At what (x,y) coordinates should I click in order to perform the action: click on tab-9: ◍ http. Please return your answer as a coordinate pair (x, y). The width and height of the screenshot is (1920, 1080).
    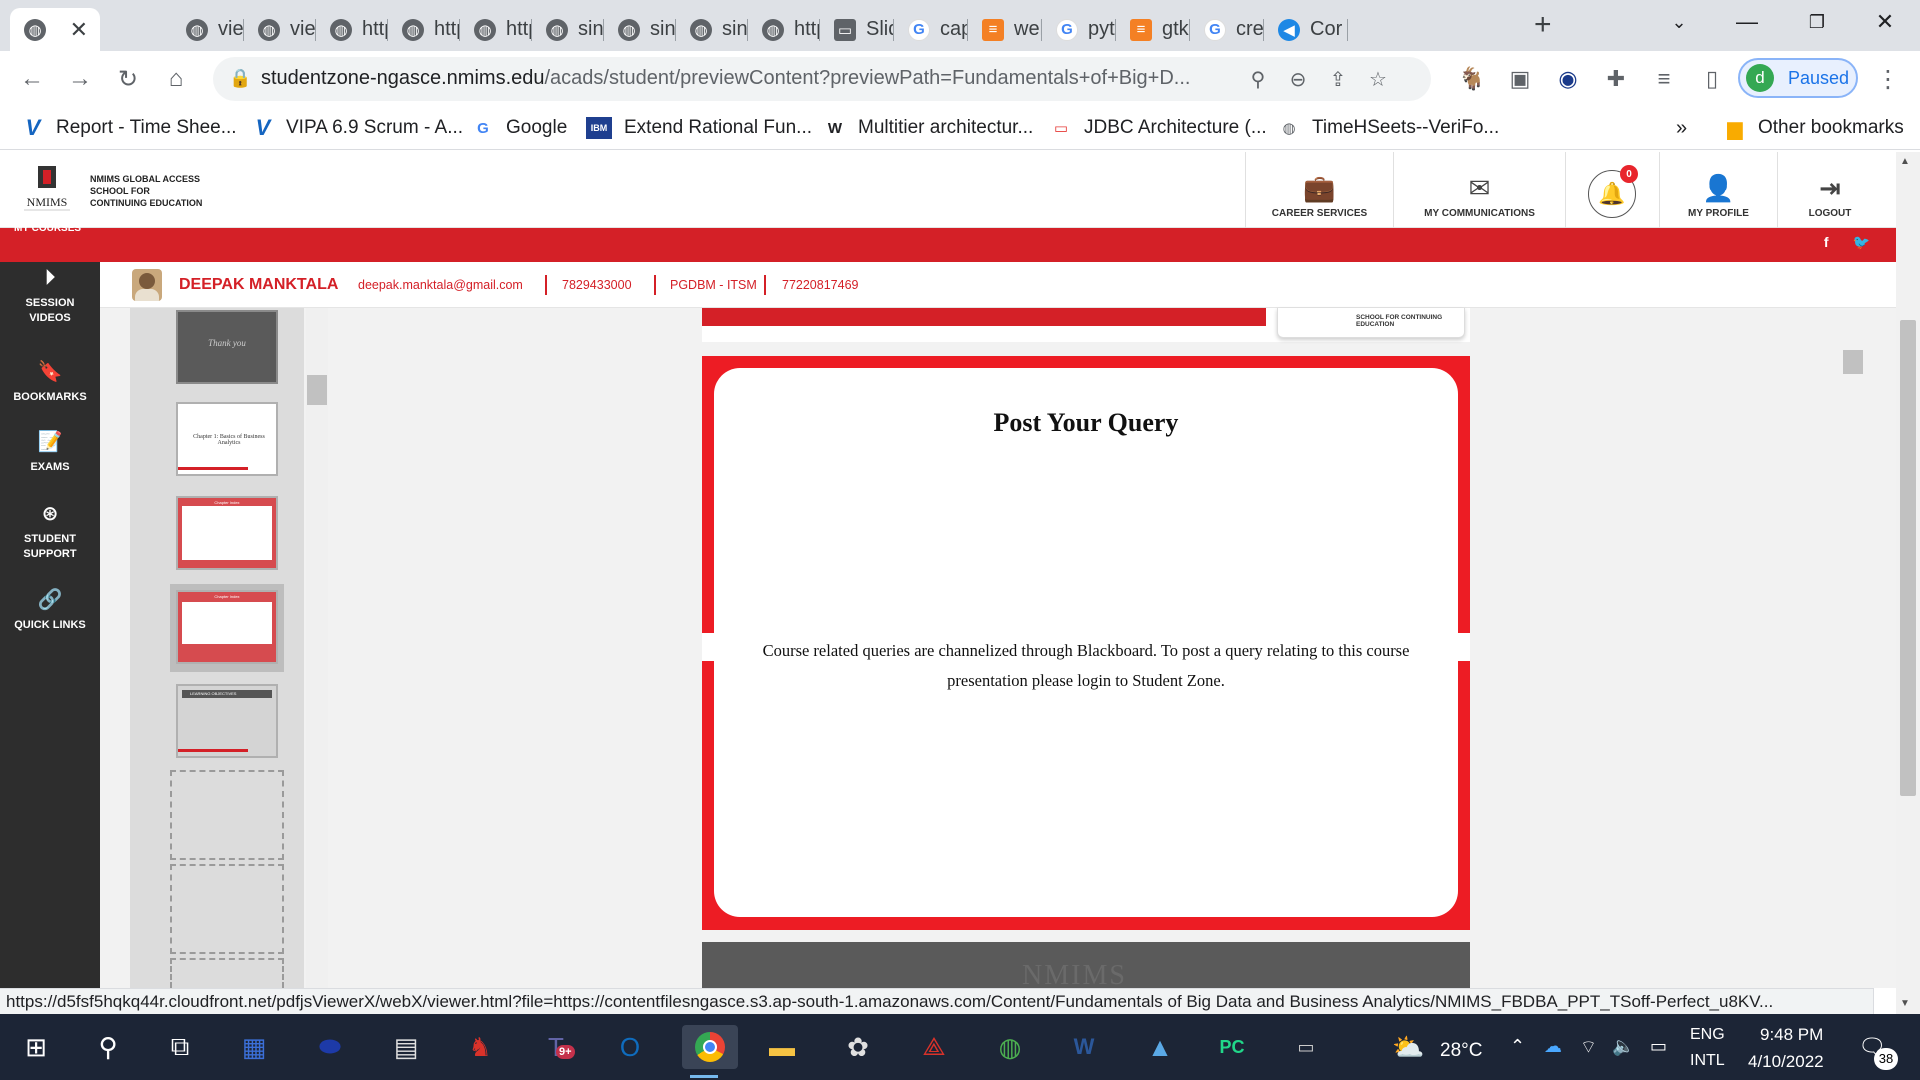
    Looking at the image, I should click on (784, 29).